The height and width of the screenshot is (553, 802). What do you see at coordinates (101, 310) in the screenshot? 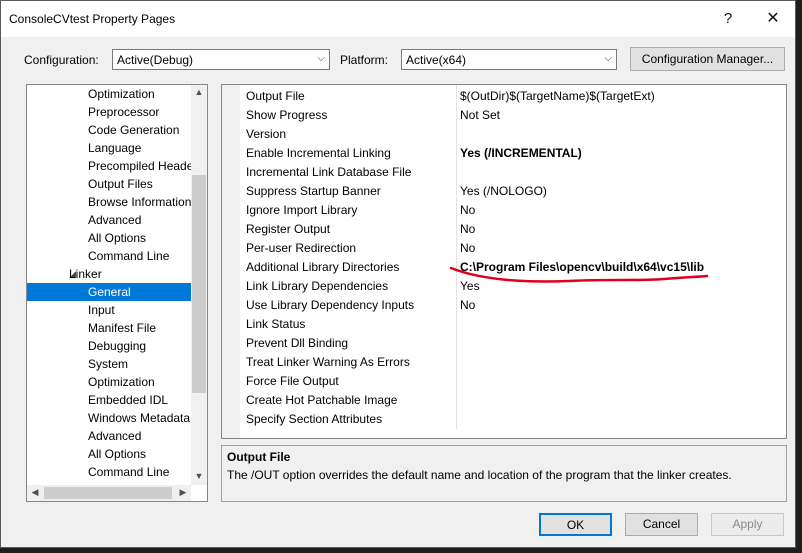
I see `tree-item-label: Input` at bounding box center [101, 310].